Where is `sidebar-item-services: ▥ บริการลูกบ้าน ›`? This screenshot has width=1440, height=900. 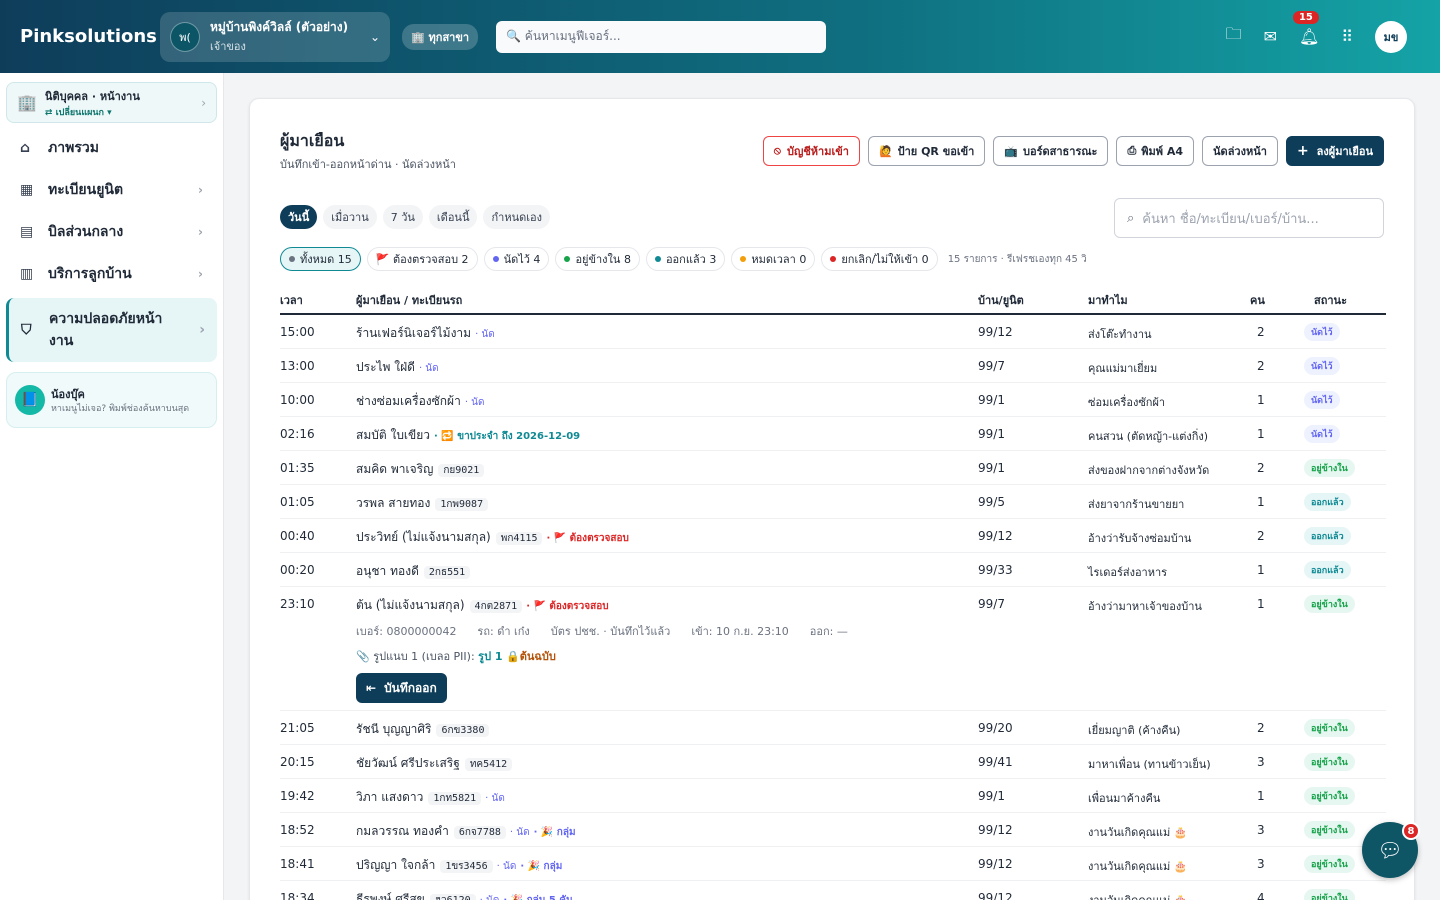
sidebar-item-services: ▥ บริการลูกบ้าน › is located at coordinates (111, 274).